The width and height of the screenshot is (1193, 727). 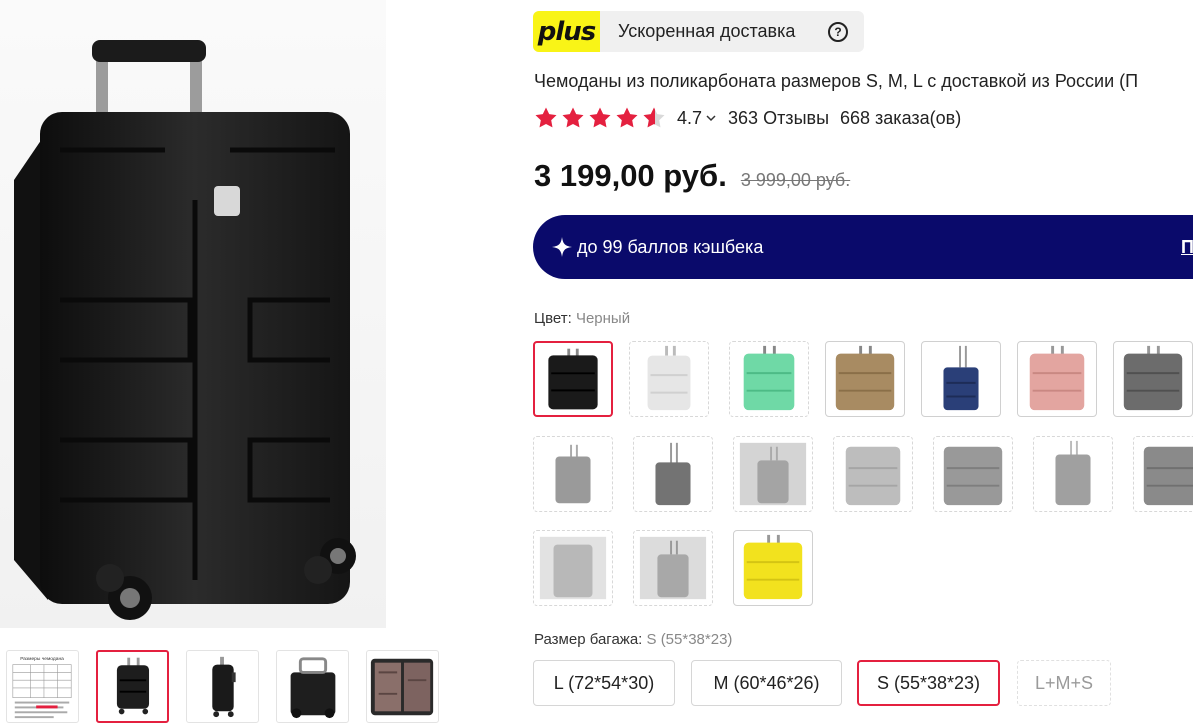 I want to click on size-label: Размер багажа: S (55*38*23), so click(x=633, y=639).